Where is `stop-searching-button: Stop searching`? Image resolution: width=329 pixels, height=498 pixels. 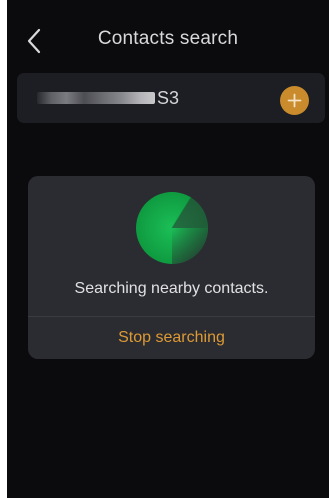 stop-searching-button: Stop searching is located at coordinates (171, 338).